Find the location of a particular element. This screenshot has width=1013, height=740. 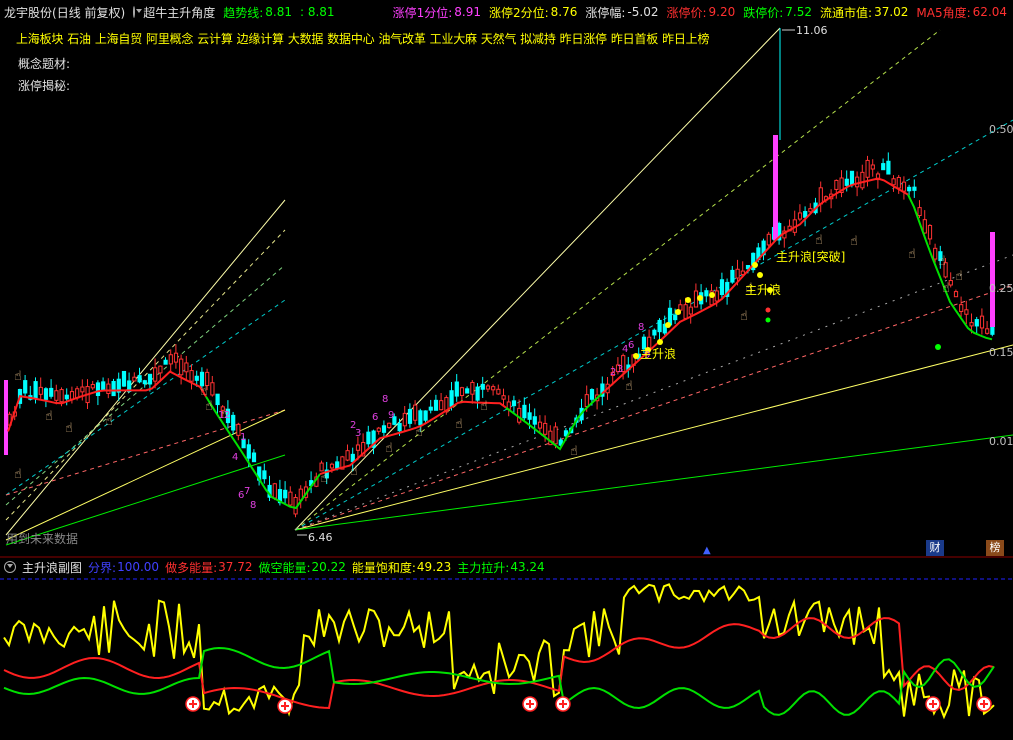

ma5-label: MA5角度: is located at coordinates (943, 12).